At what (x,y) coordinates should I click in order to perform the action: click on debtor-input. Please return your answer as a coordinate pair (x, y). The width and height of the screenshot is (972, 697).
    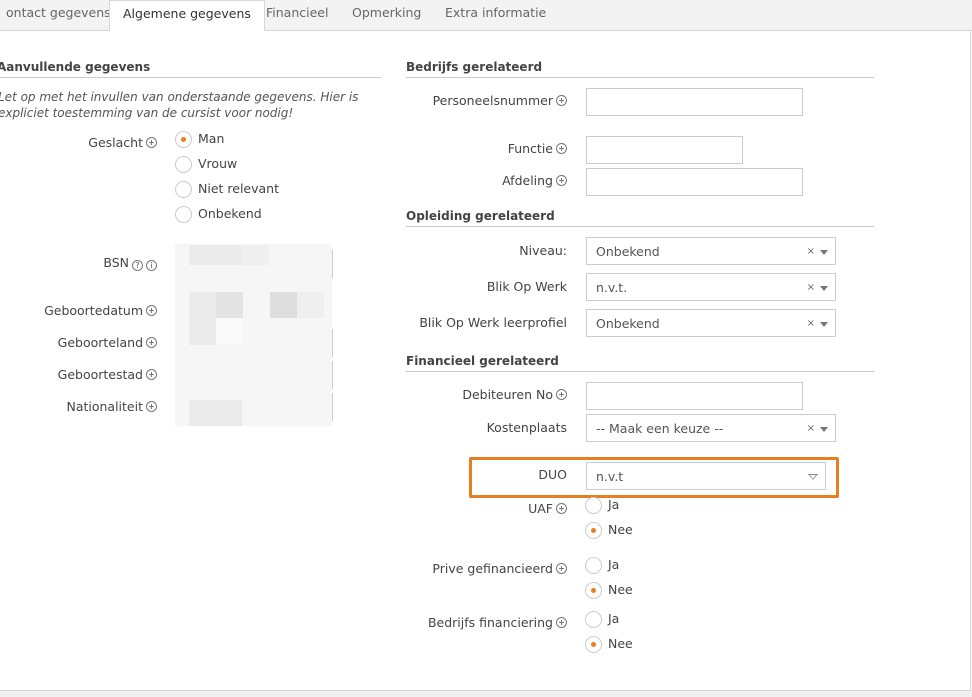
    Looking at the image, I should click on (694, 396).